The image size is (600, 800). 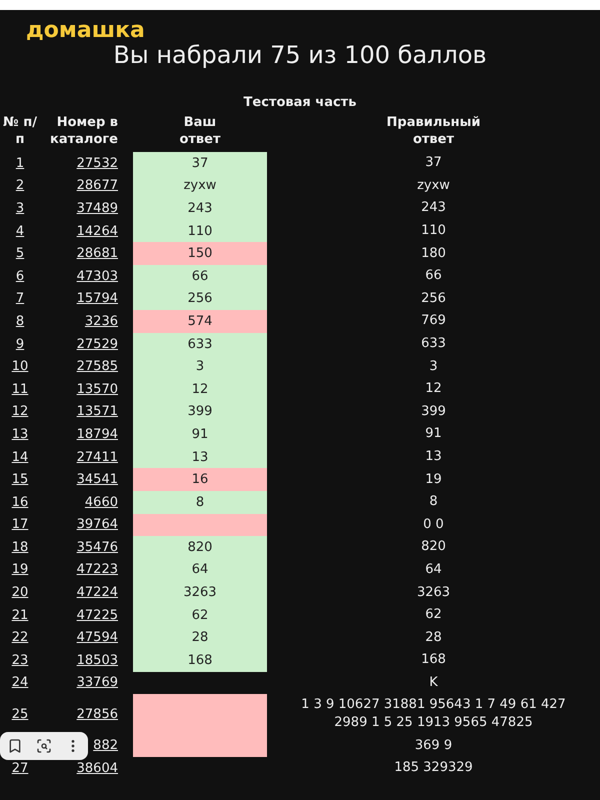 What do you see at coordinates (20, 457) in the screenshot?
I see `row-number-link: 14` at bounding box center [20, 457].